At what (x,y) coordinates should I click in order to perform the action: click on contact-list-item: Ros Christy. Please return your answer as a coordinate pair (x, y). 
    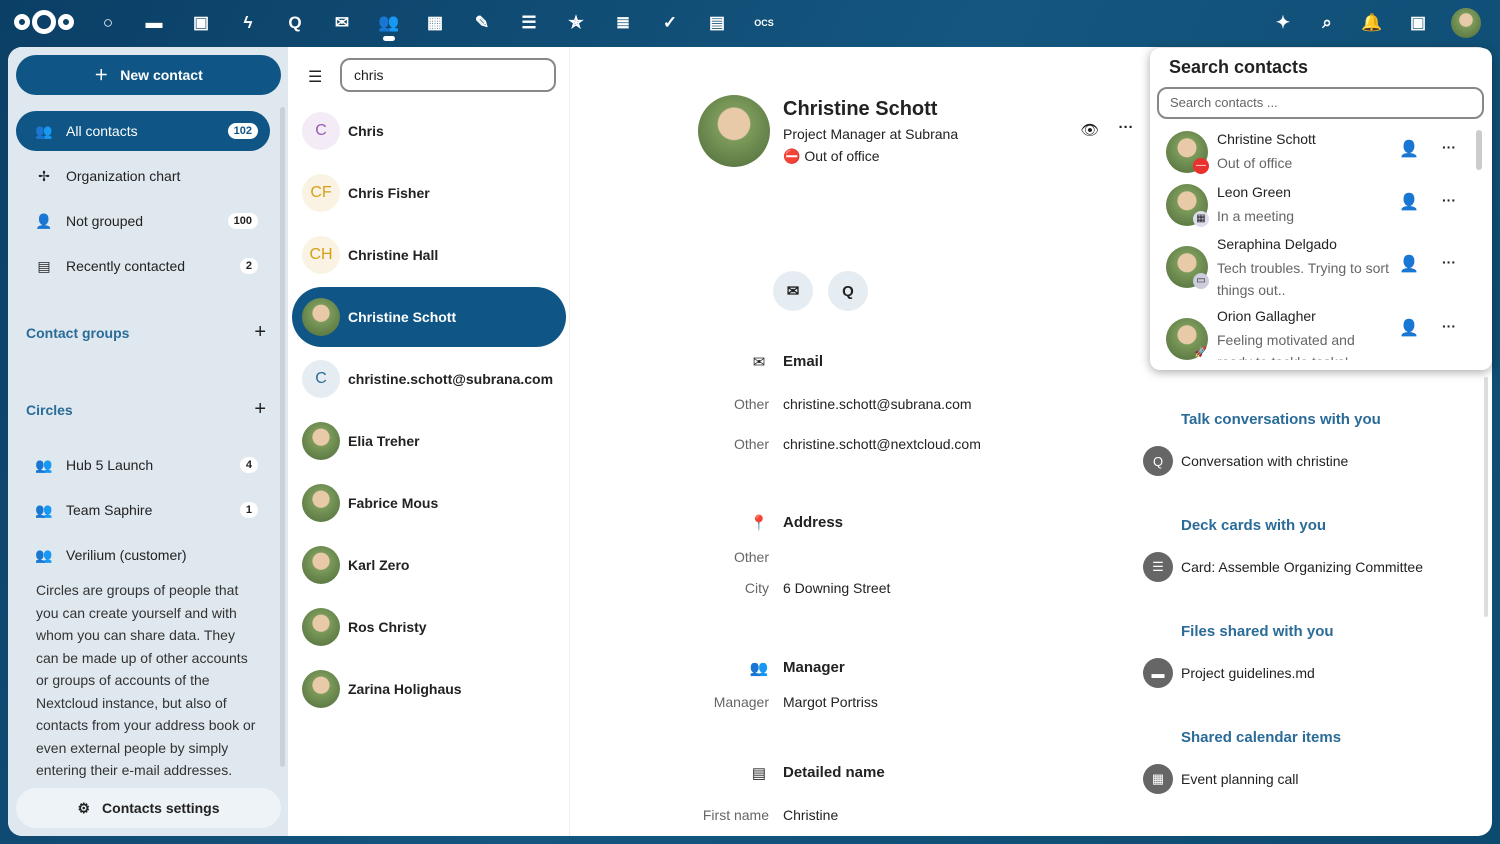
    Looking at the image, I should click on (429, 627).